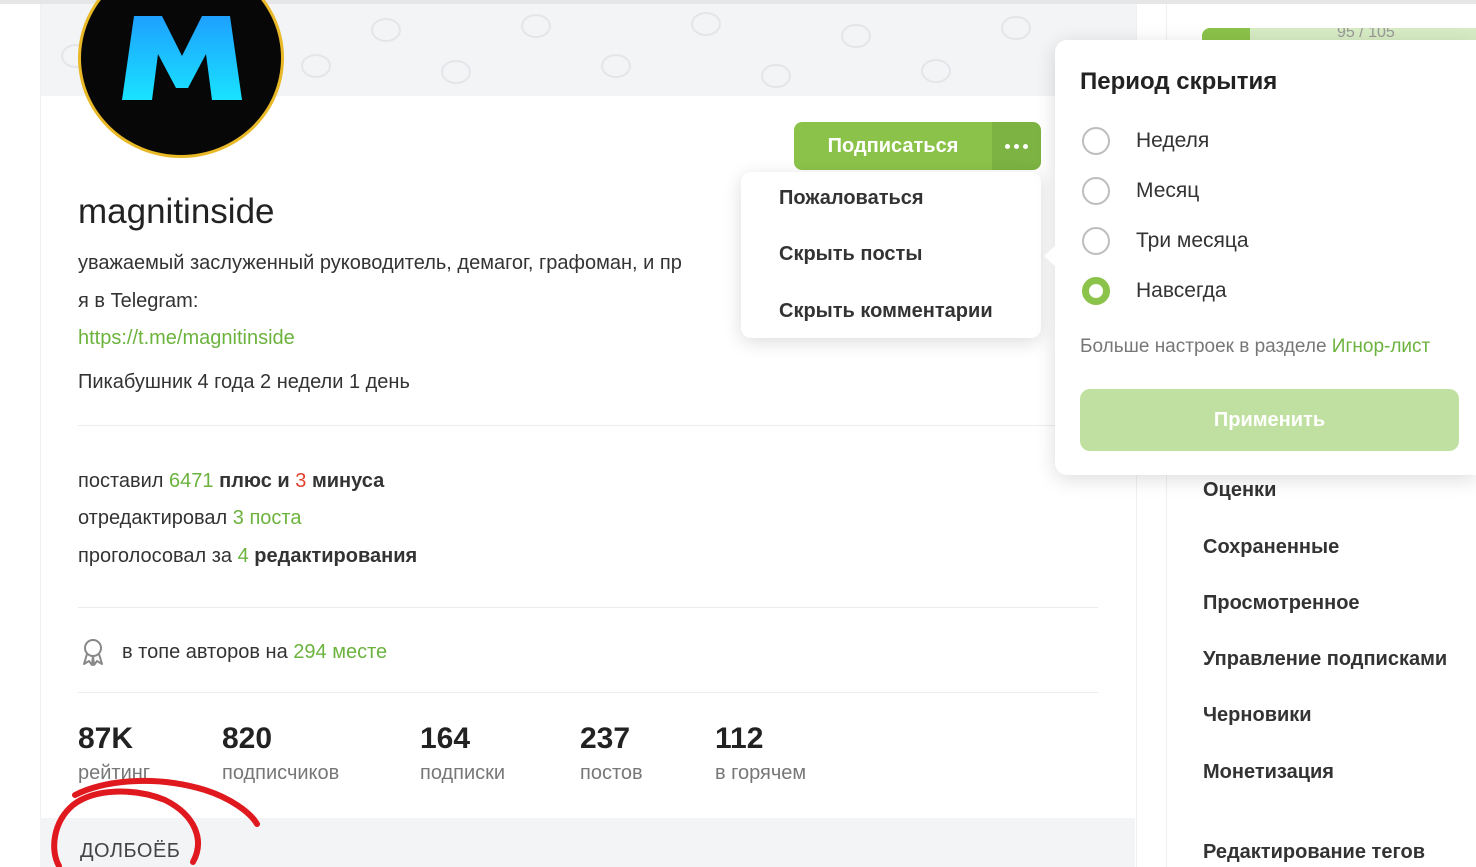 The width and height of the screenshot is (1476, 867). I want to click on ignore-list-link: Игнор-лист, so click(1381, 346).